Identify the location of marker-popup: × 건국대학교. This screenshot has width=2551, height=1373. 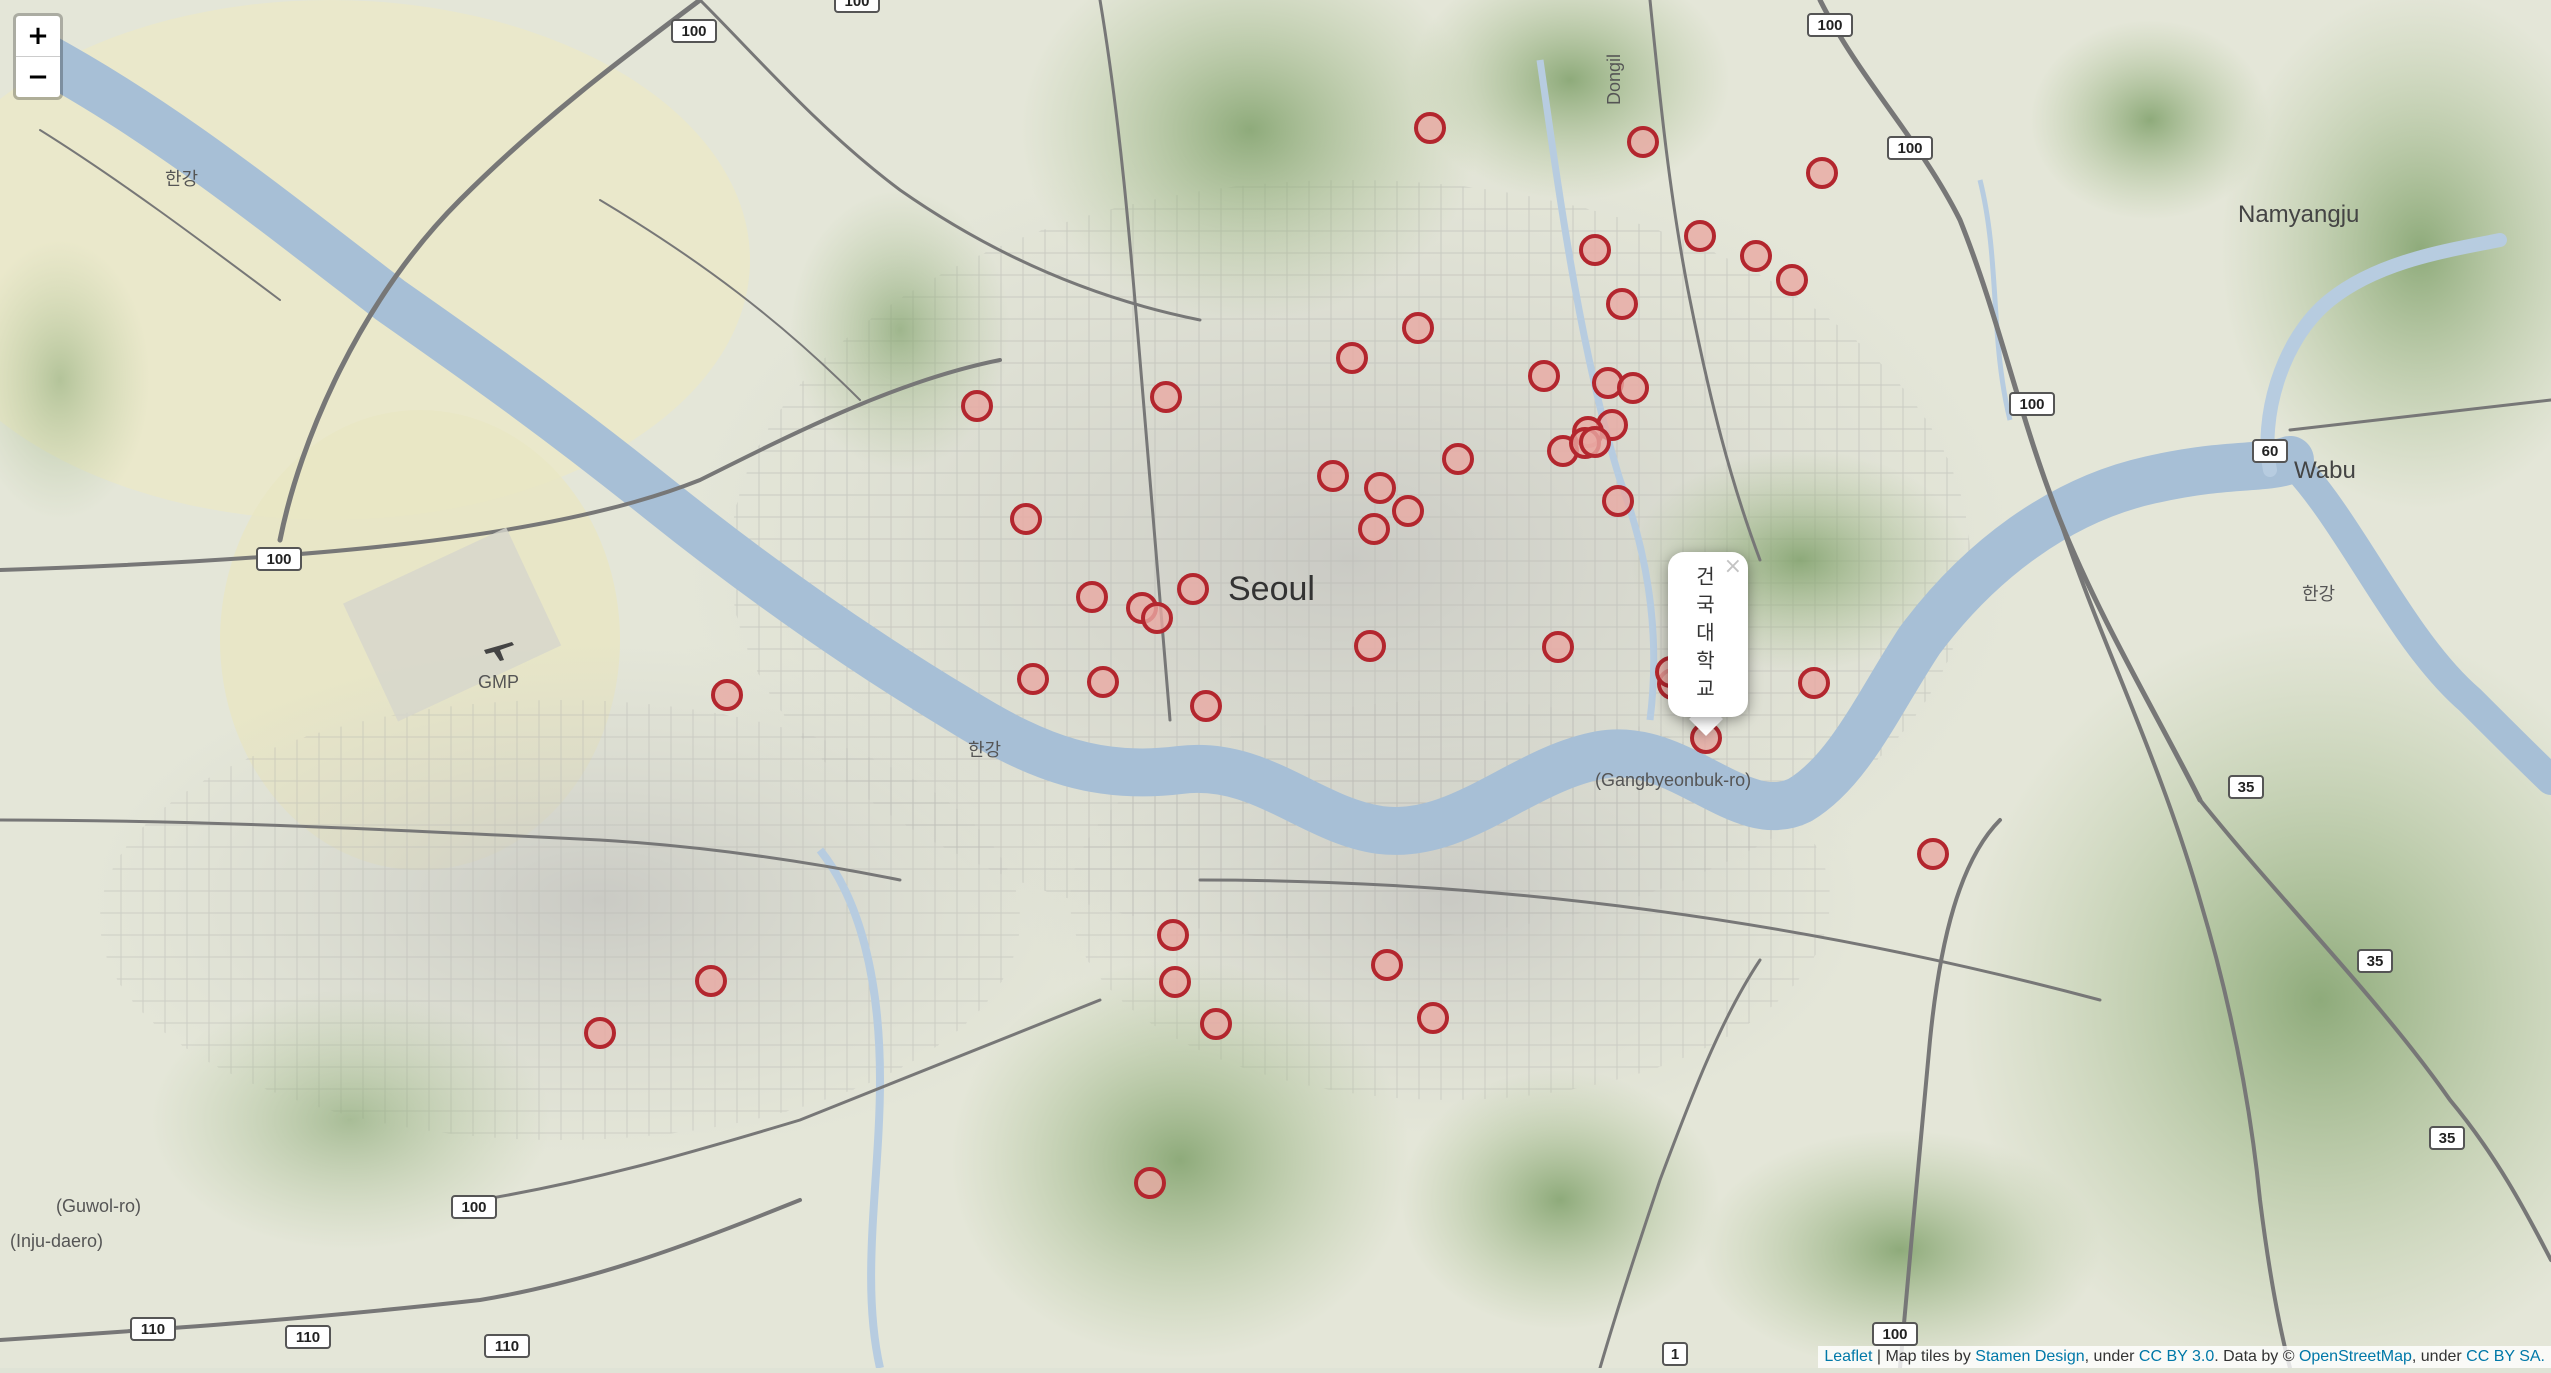
(1708, 634).